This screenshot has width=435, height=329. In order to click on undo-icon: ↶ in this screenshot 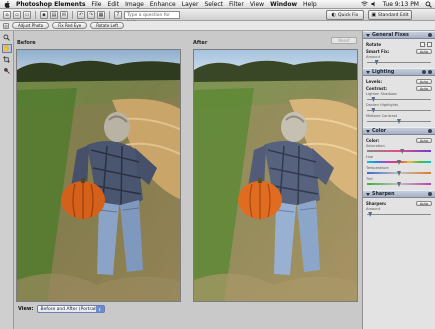, I will do `click(81, 14)`.